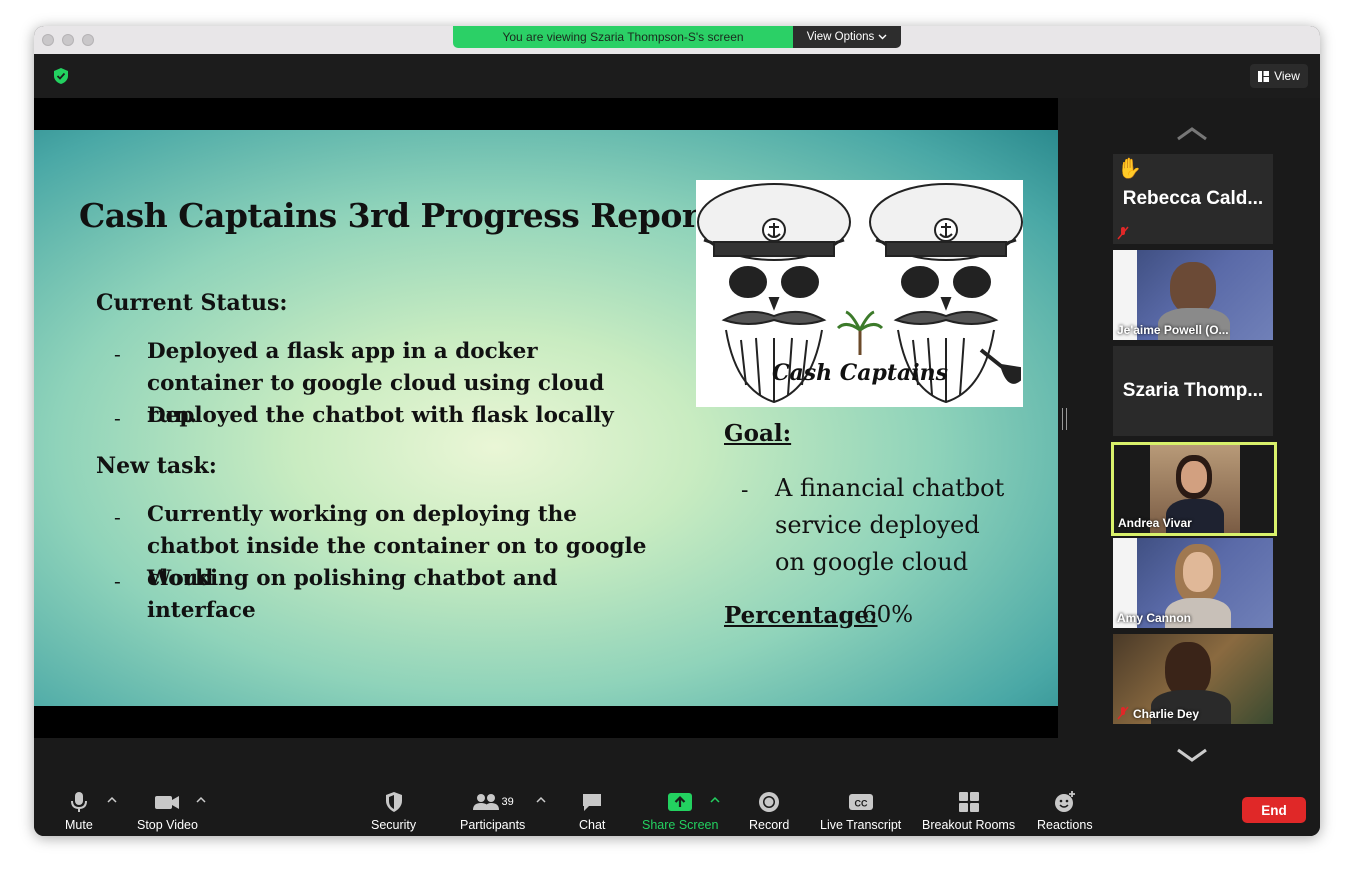 This screenshot has height=878, width=1354. I want to click on skull-captains-illustration: Cash Captains, so click(860, 293).